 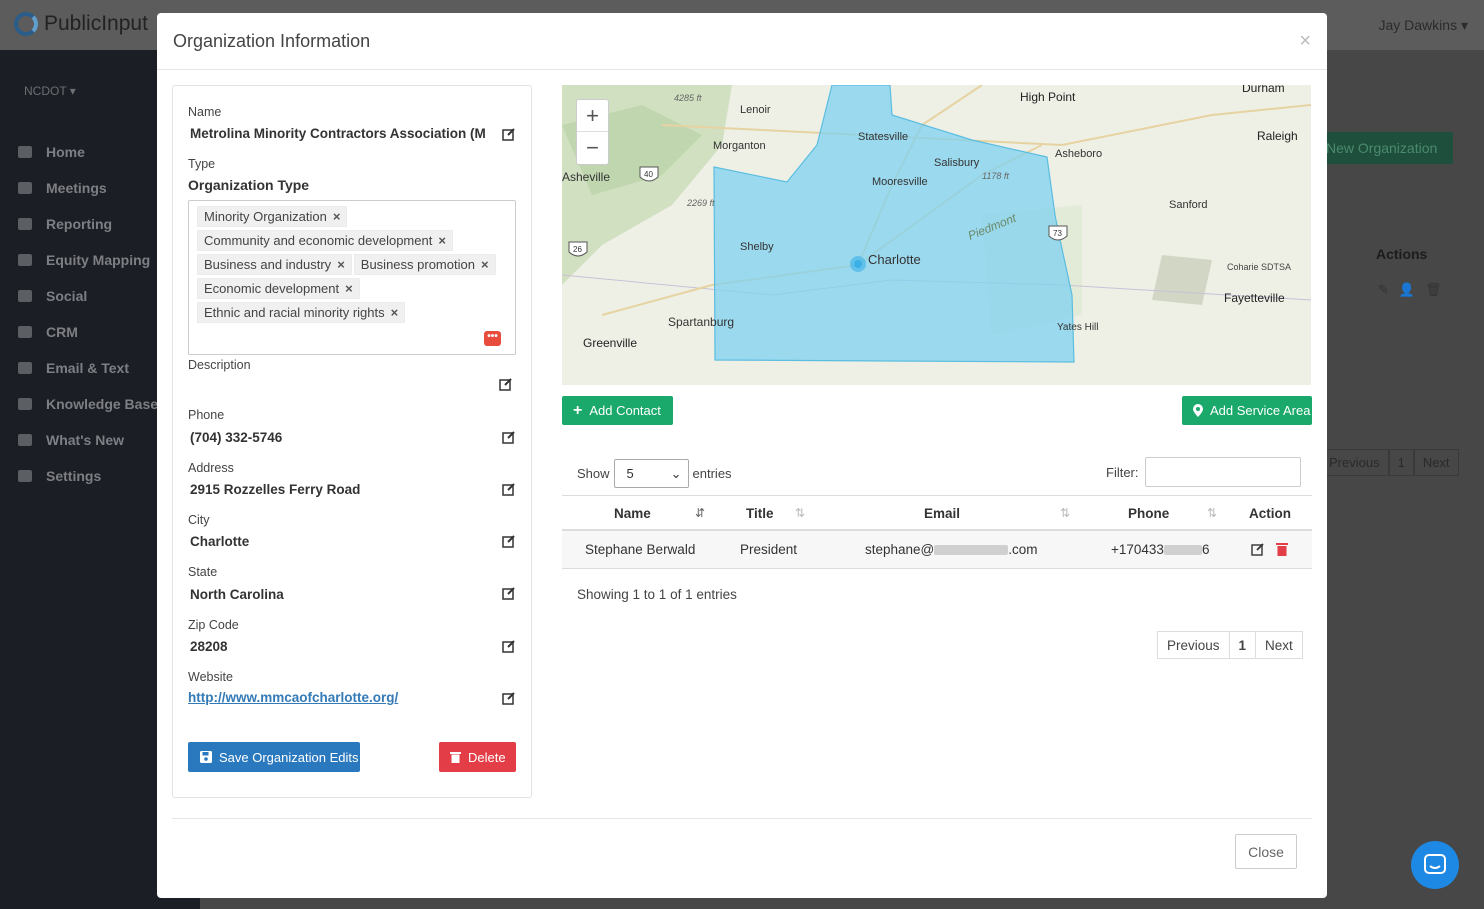 What do you see at coordinates (417, 264) in the screenshot?
I see `type-tag-label: Business promotion` at bounding box center [417, 264].